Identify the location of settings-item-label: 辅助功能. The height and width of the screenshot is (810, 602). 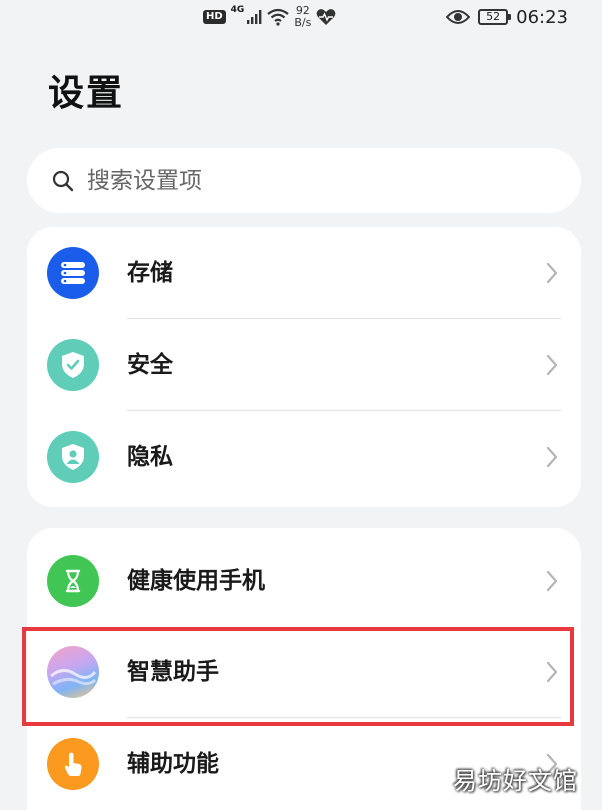
(173, 764).